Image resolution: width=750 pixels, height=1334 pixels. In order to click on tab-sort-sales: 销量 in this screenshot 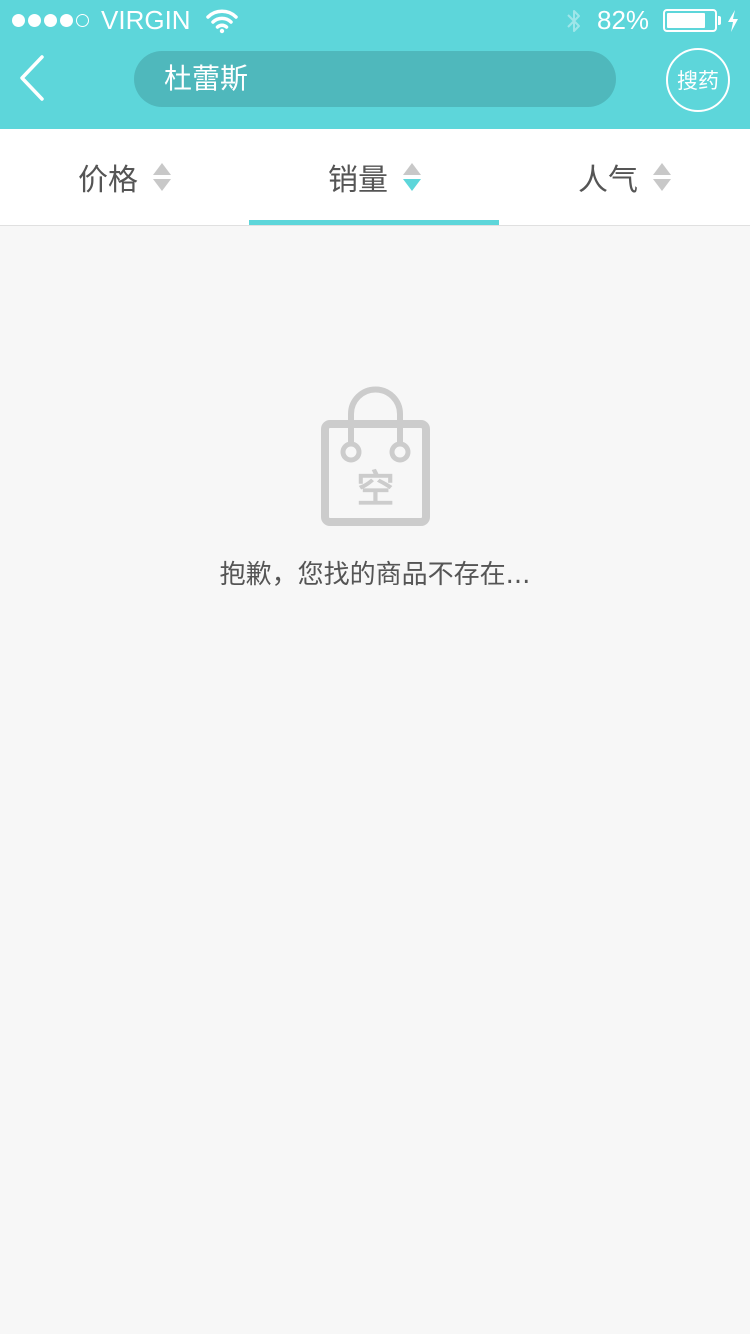, I will do `click(375, 177)`.